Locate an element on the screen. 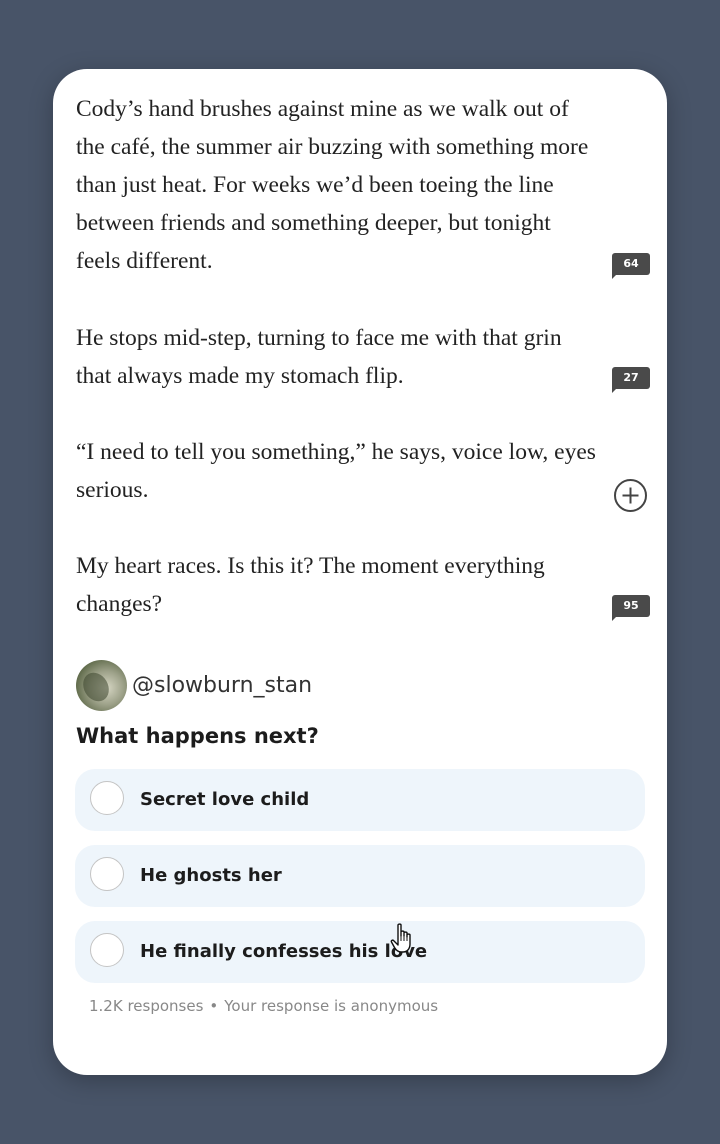 The width and height of the screenshot is (720, 1144). plus-circle-icon is located at coordinates (630, 495).